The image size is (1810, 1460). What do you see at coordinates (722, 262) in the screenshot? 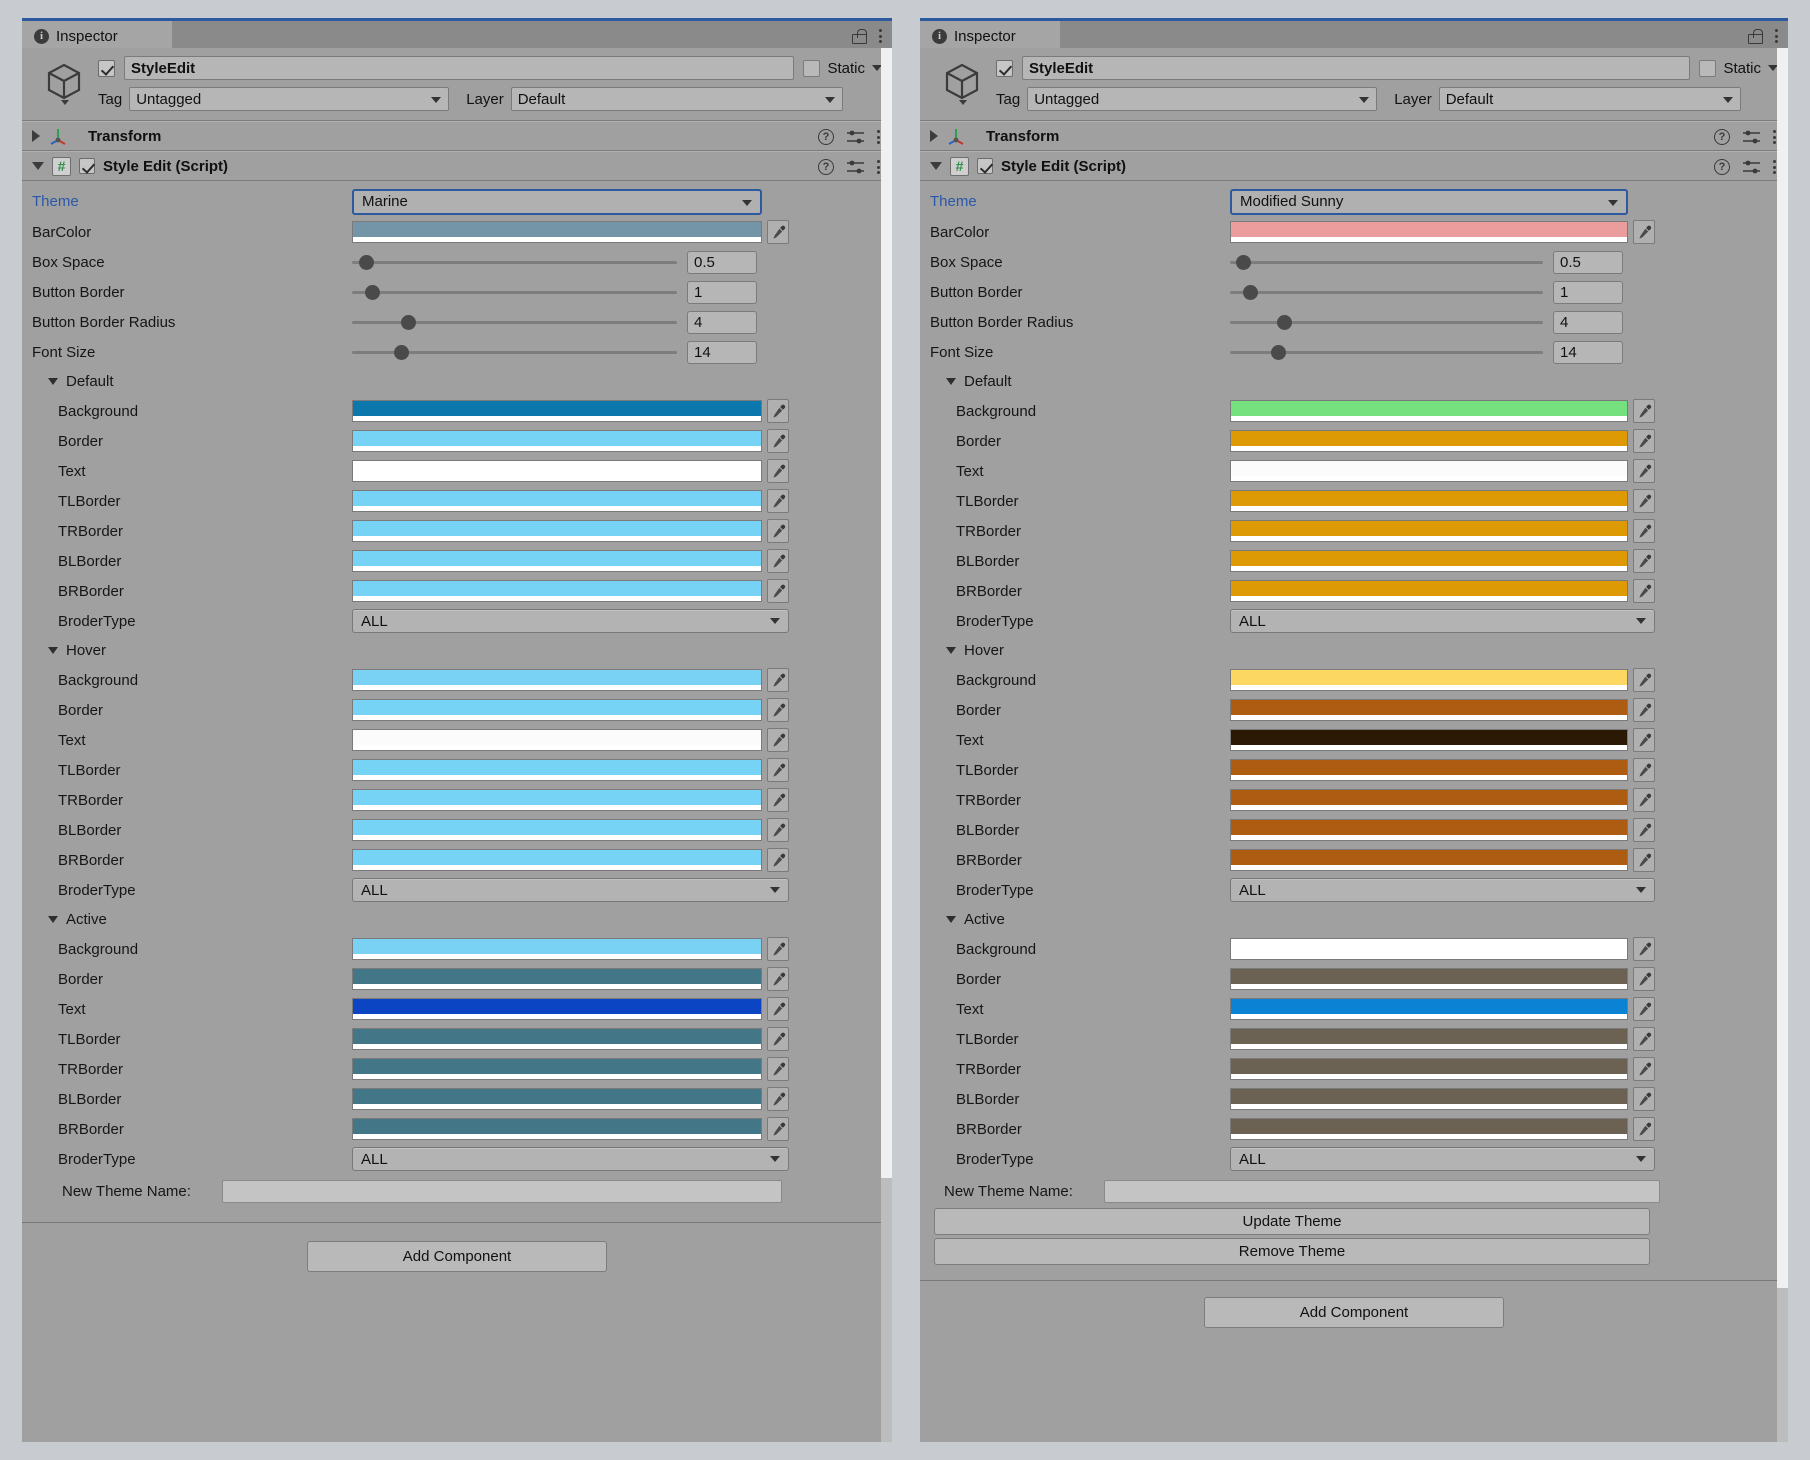
I see `slider-value-input: 0.5` at bounding box center [722, 262].